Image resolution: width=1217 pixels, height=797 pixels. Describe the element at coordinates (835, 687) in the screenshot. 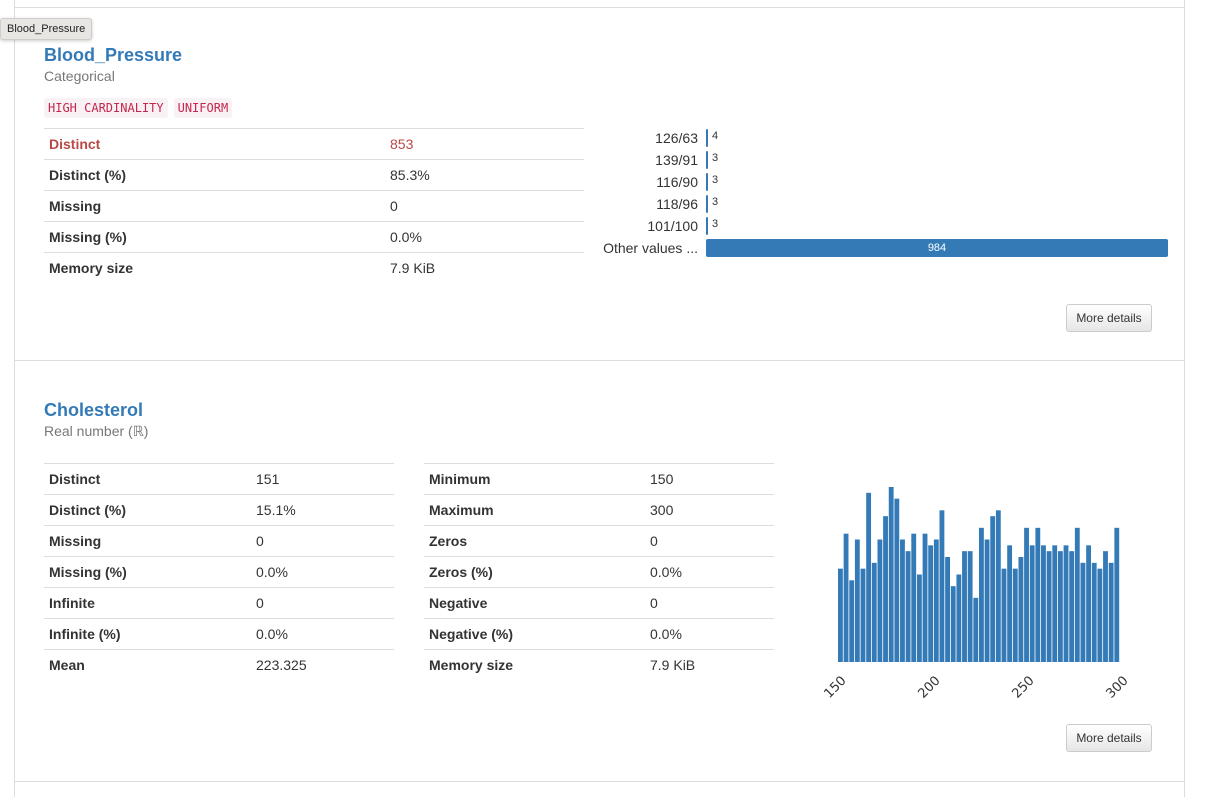

I see `x-tick-label: 150` at that location.